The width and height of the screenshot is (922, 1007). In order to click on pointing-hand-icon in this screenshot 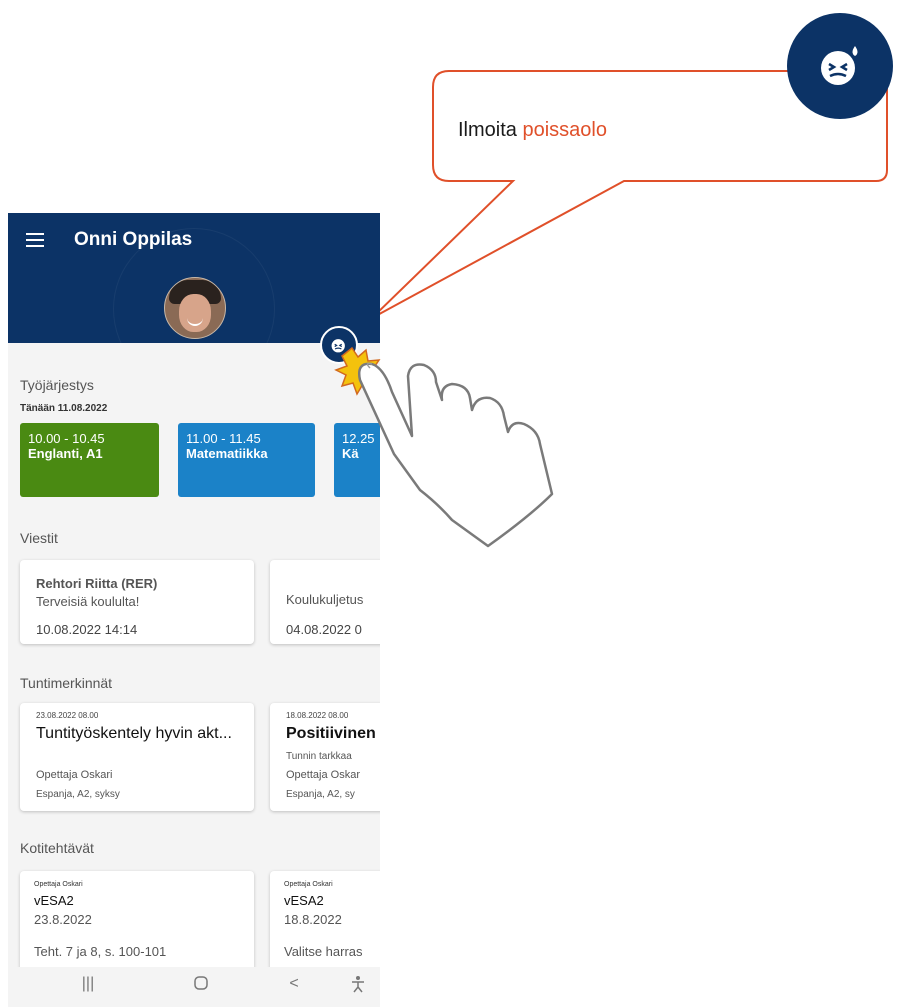, I will do `click(444, 447)`.